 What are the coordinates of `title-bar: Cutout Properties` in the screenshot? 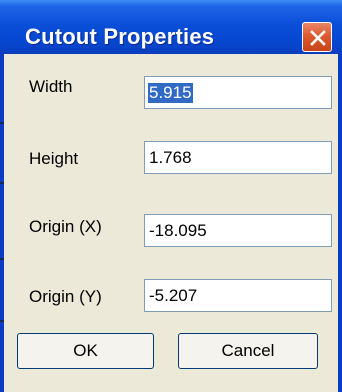 It's located at (171, 27).